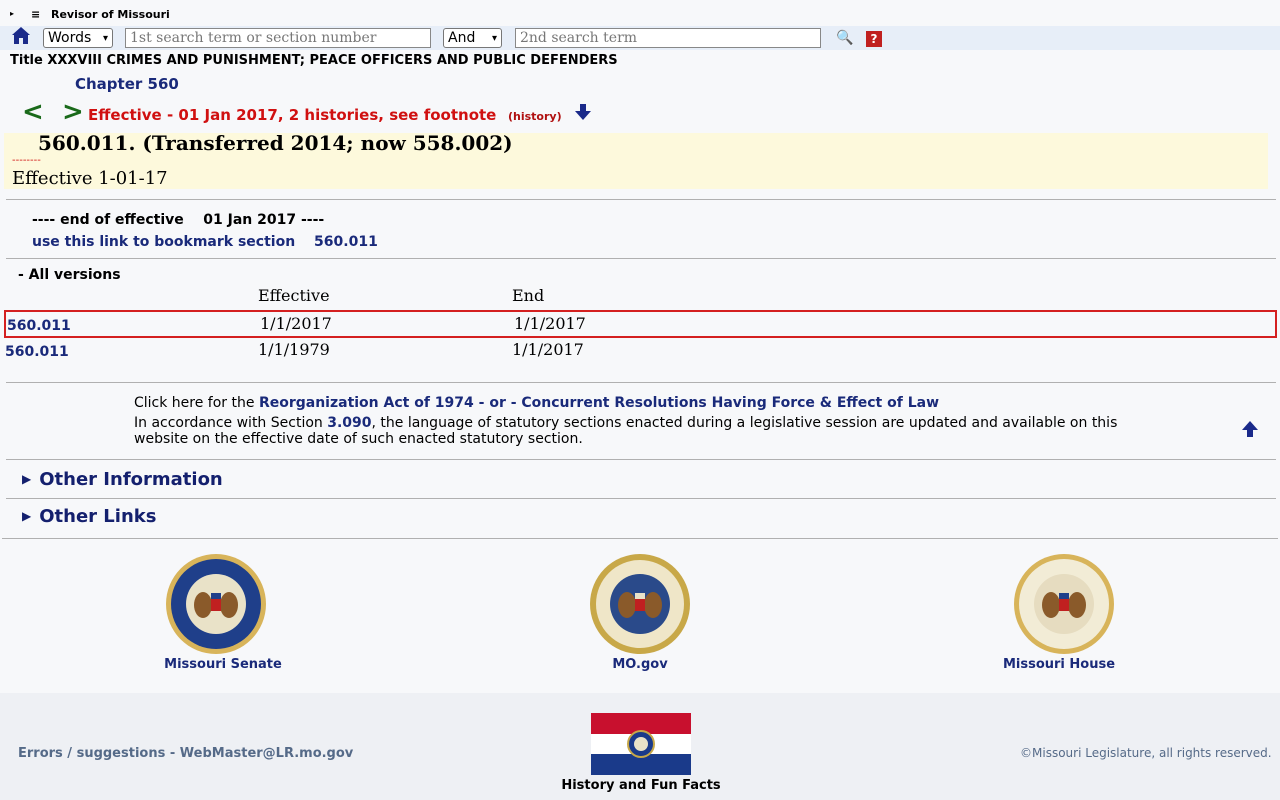  Describe the element at coordinates (668, 38) in the screenshot. I see `second-search-input: 2nd search term` at that location.